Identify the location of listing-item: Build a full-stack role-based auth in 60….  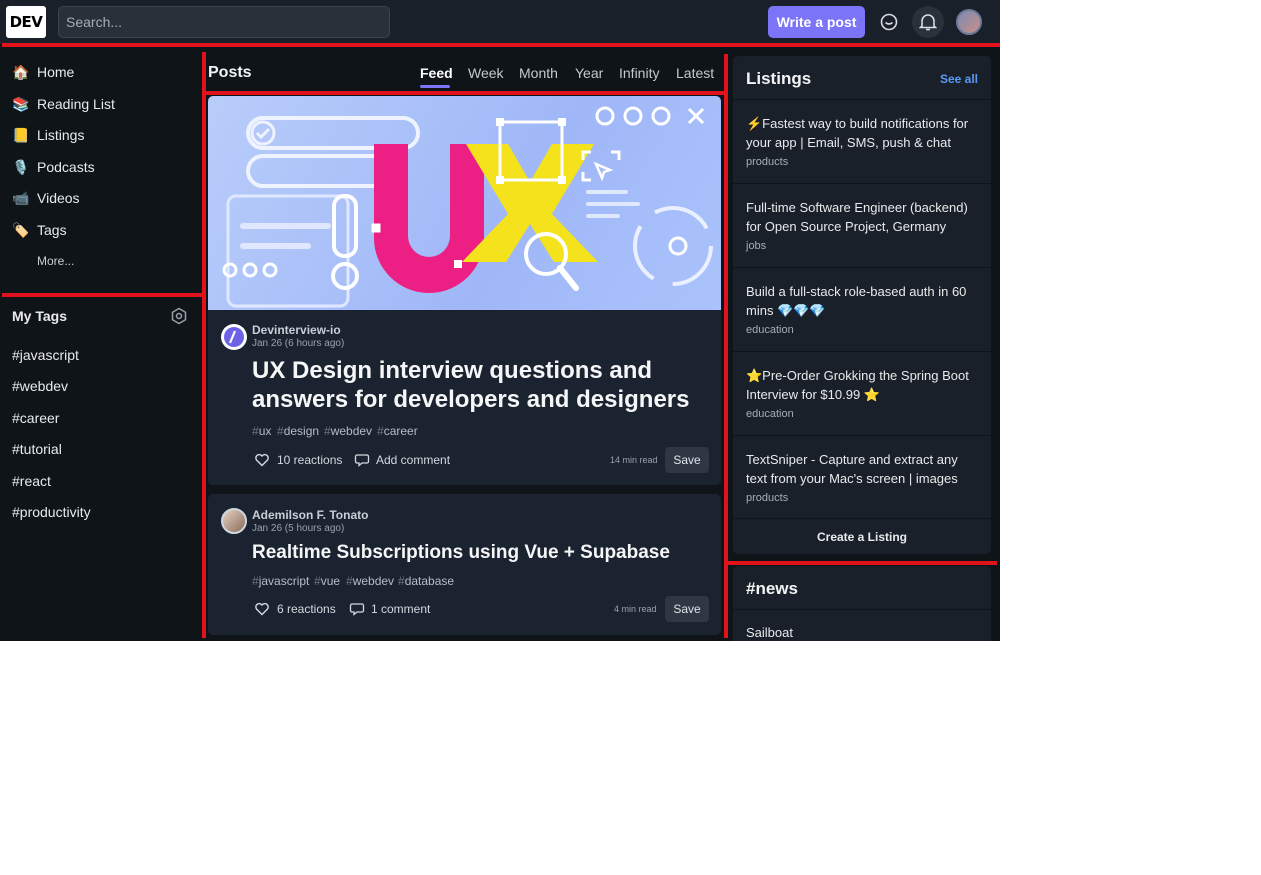
(862, 309).